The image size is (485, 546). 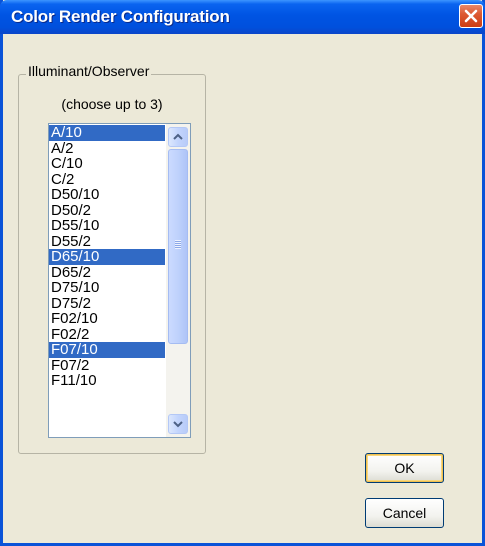 What do you see at coordinates (112, 104) in the screenshot?
I see `choose-hint: (choose up to 3)` at bounding box center [112, 104].